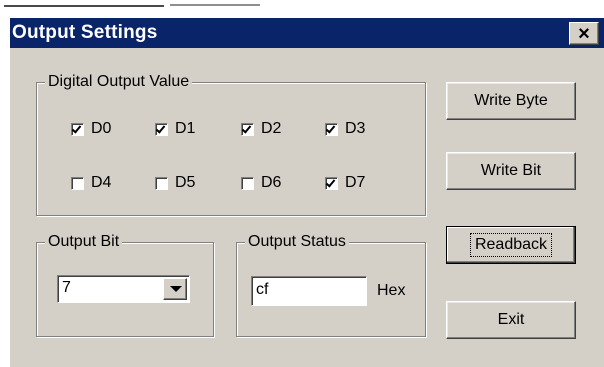 The width and height of the screenshot is (604, 367). I want to click on background-strip, so click(302, 8).